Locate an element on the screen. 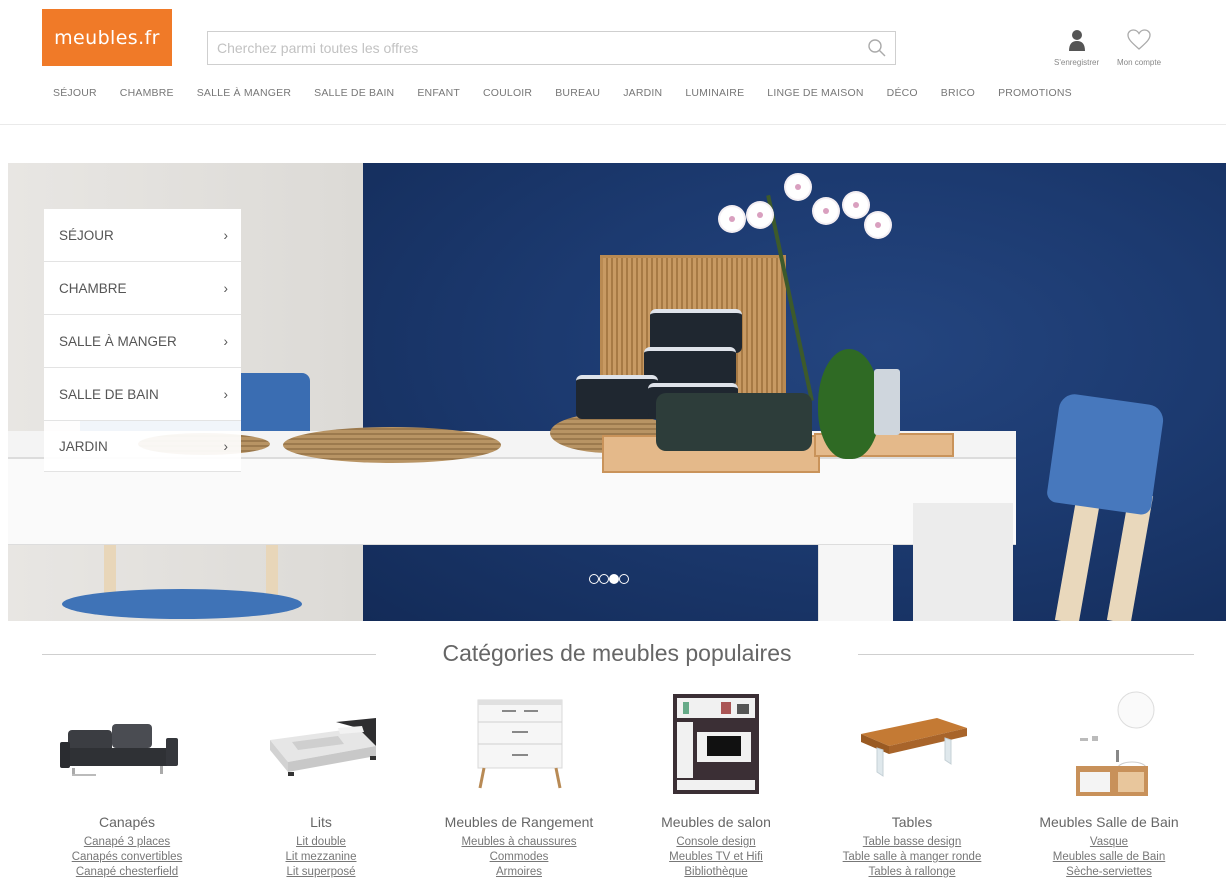  register-link: S'enregistrer is located at coordinates (1076, 48).